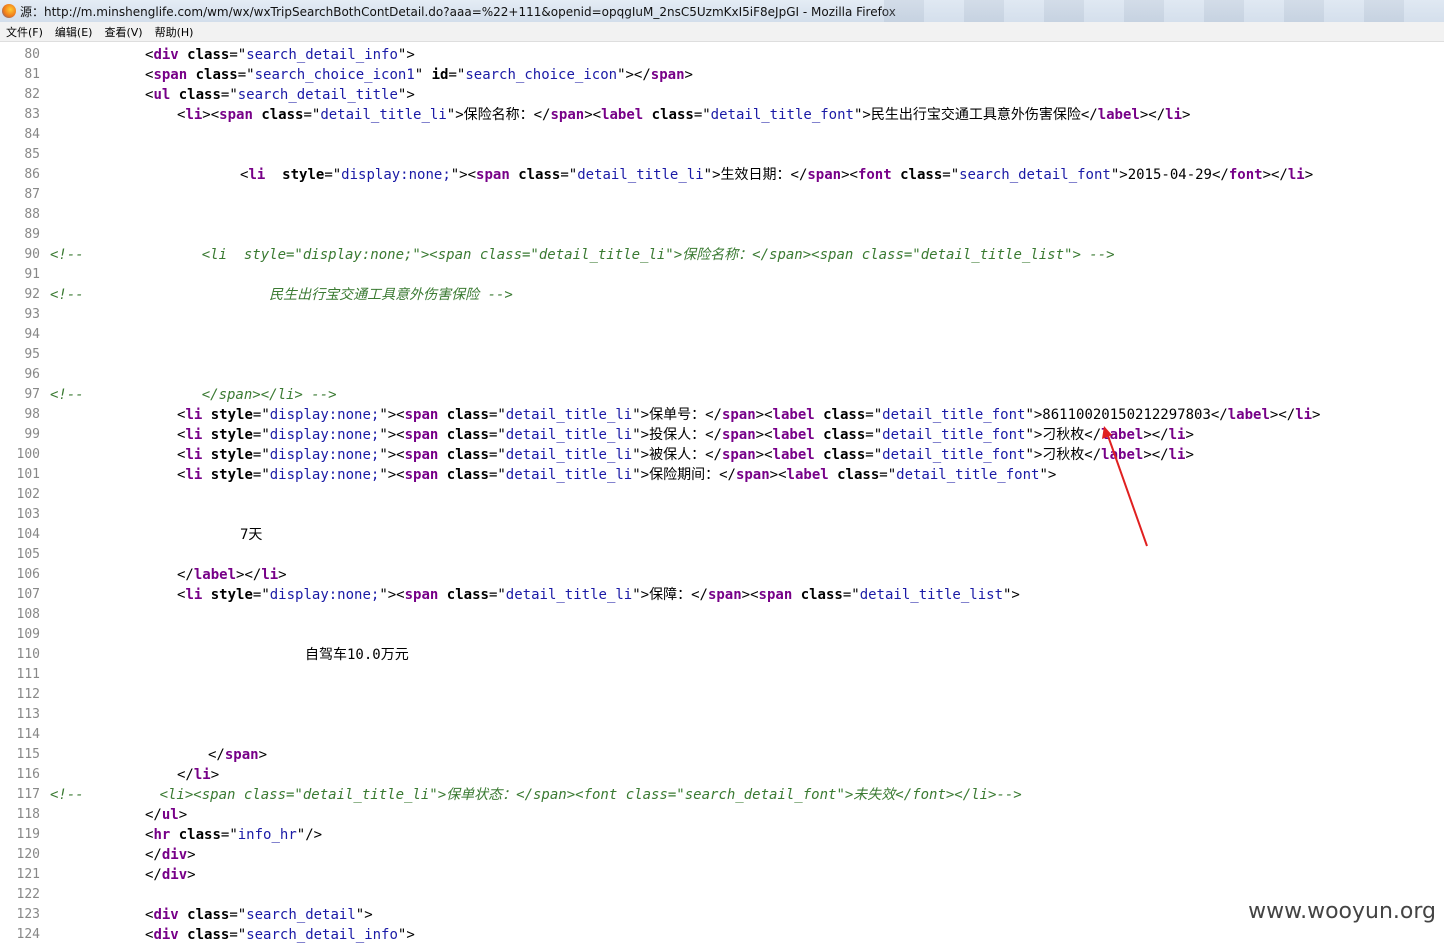  What do you see at coordinates (32, 374) in the screenshot?
I see `line-number: 96` at bounding box center [32, 374].